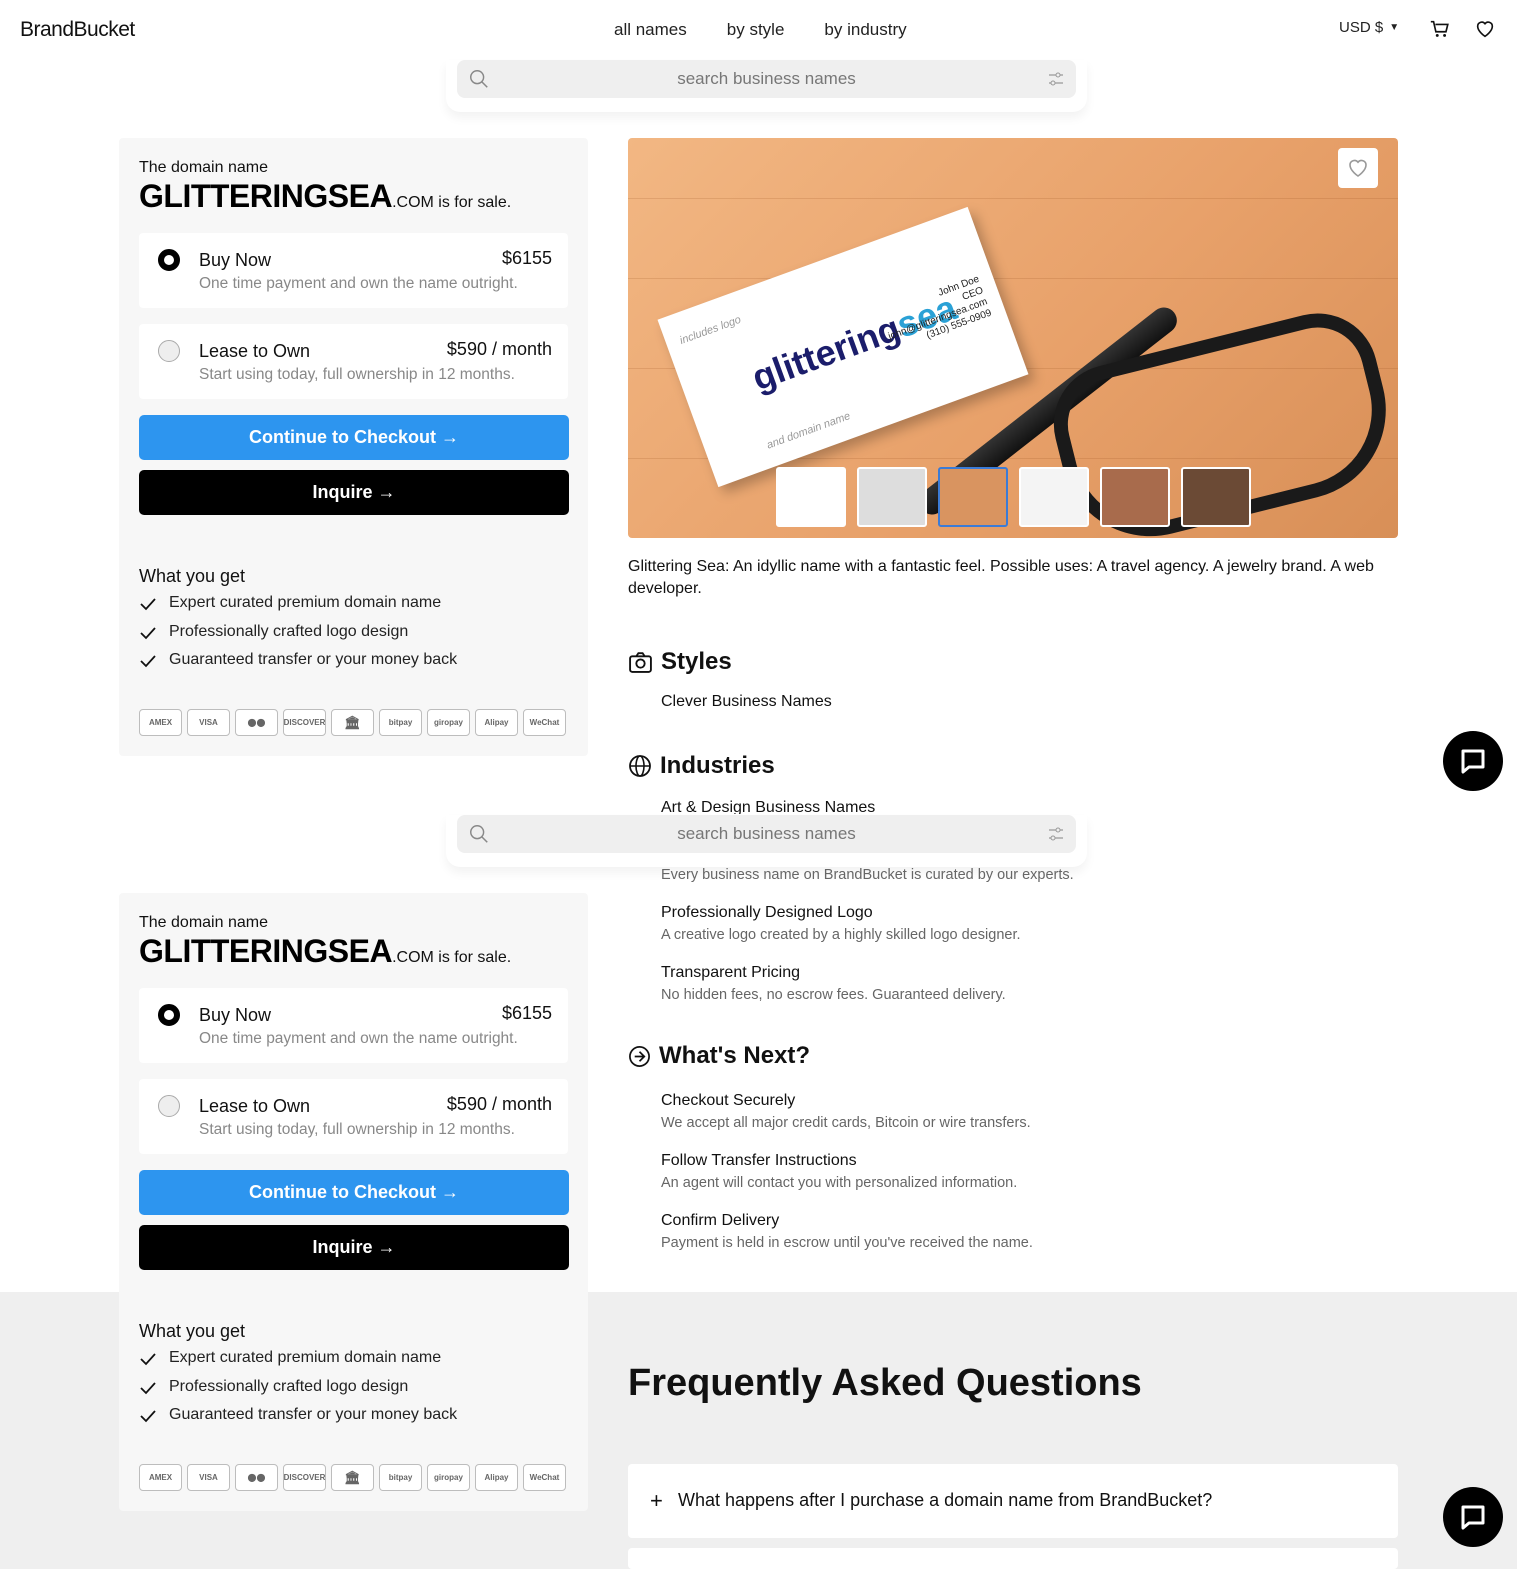 The width and height of the screenshot is (1517, 1569). What do you see at coordinates (680, 662) in the screenshot?
I see `styles-heading: Styles` at bounding box center [680, 662].